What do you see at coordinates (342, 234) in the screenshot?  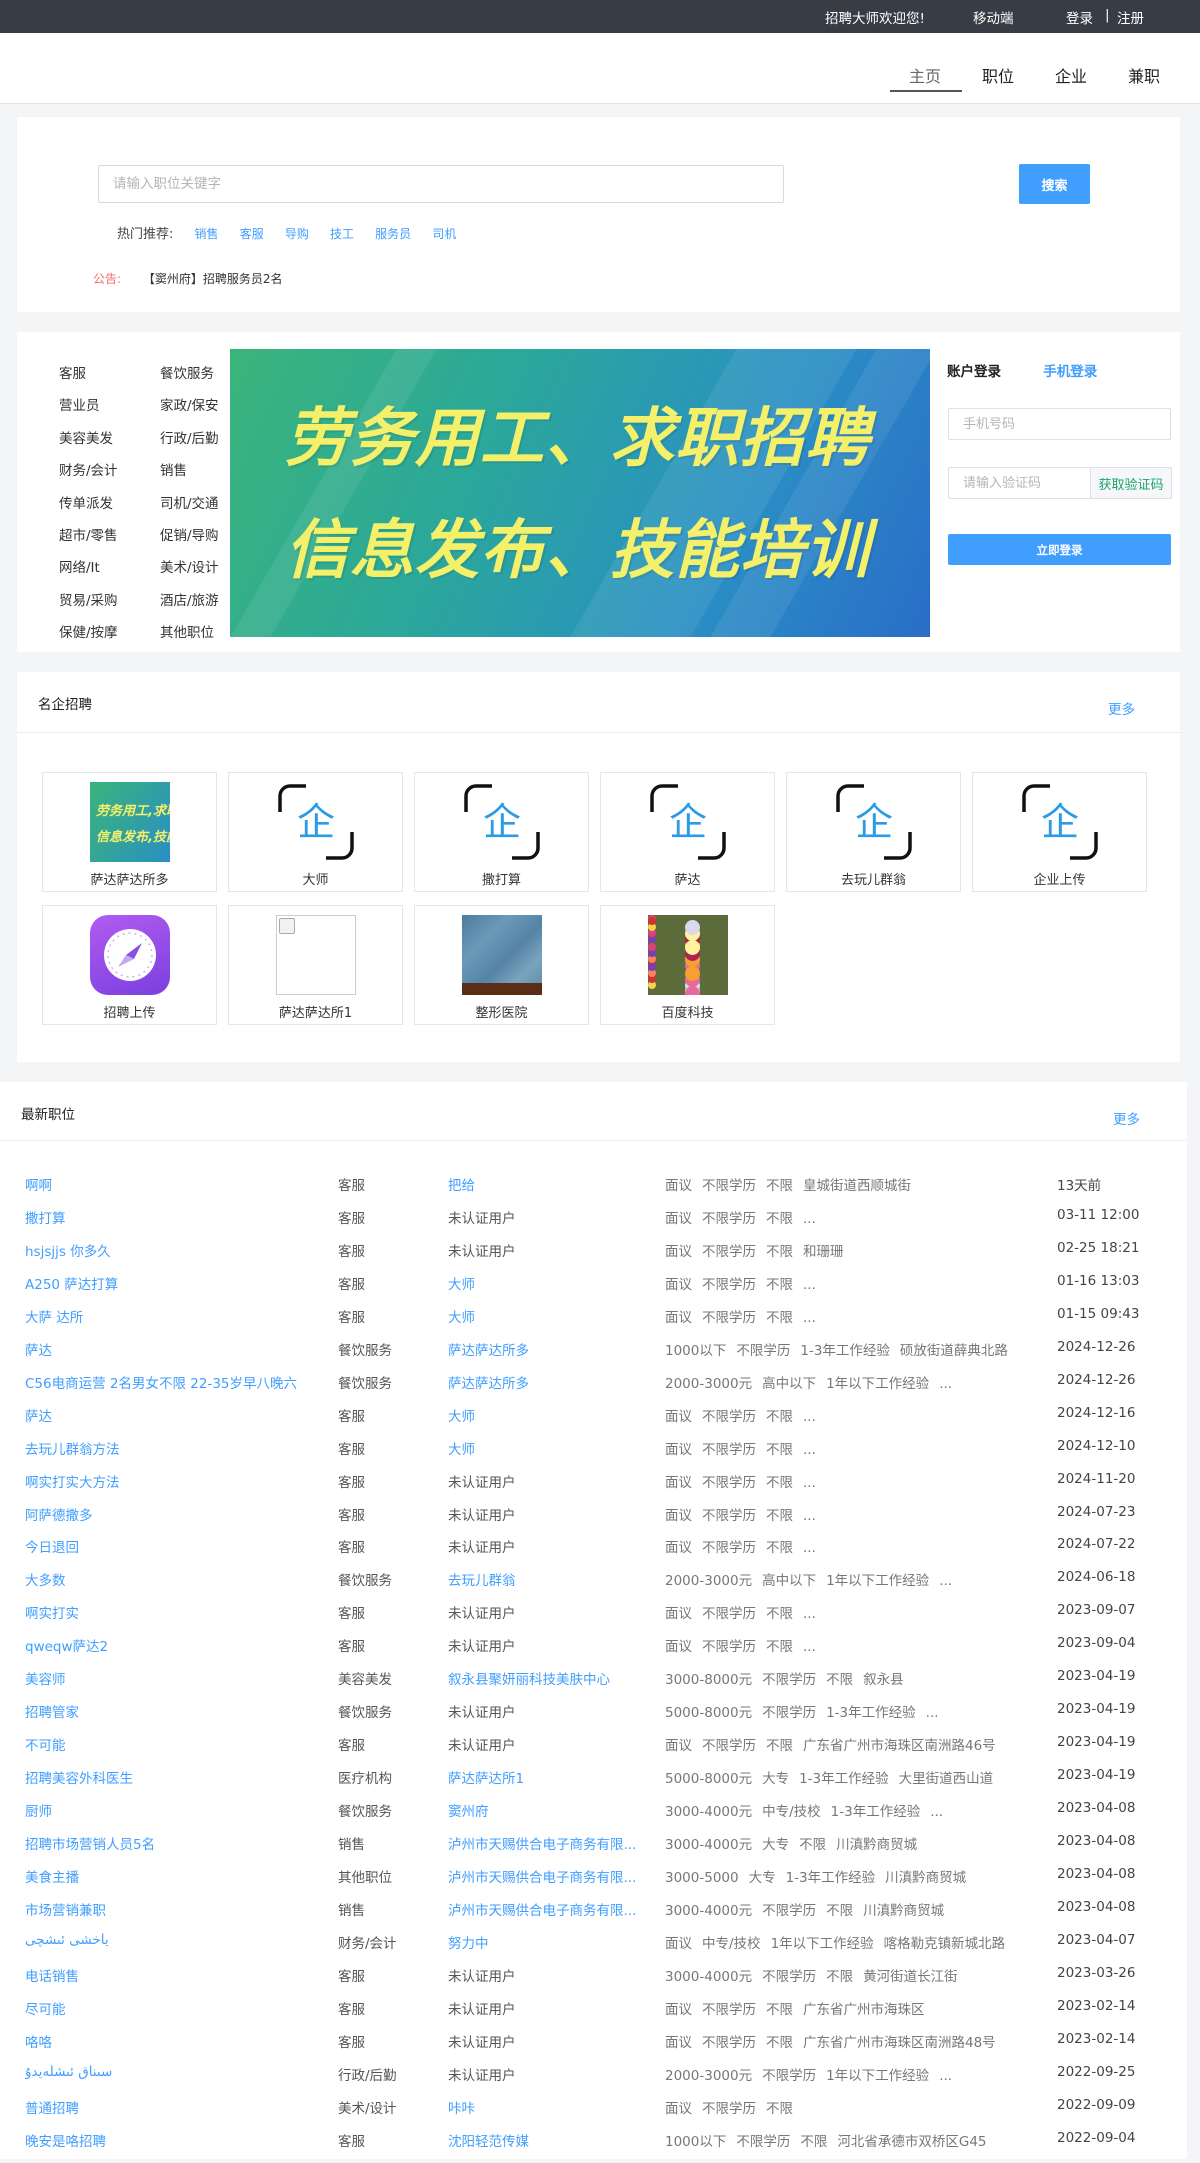 I see `hot-link-technician: 技工` at bounding box center [342, 234].